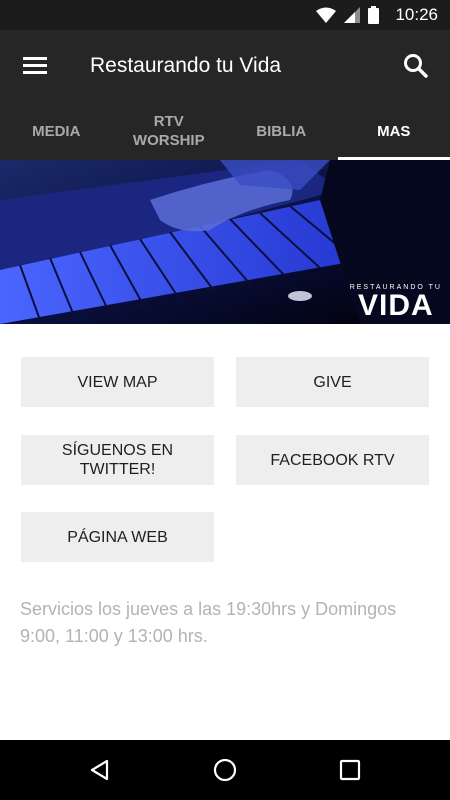  I want to click on tab-mas: MAS, so click(393, 131).